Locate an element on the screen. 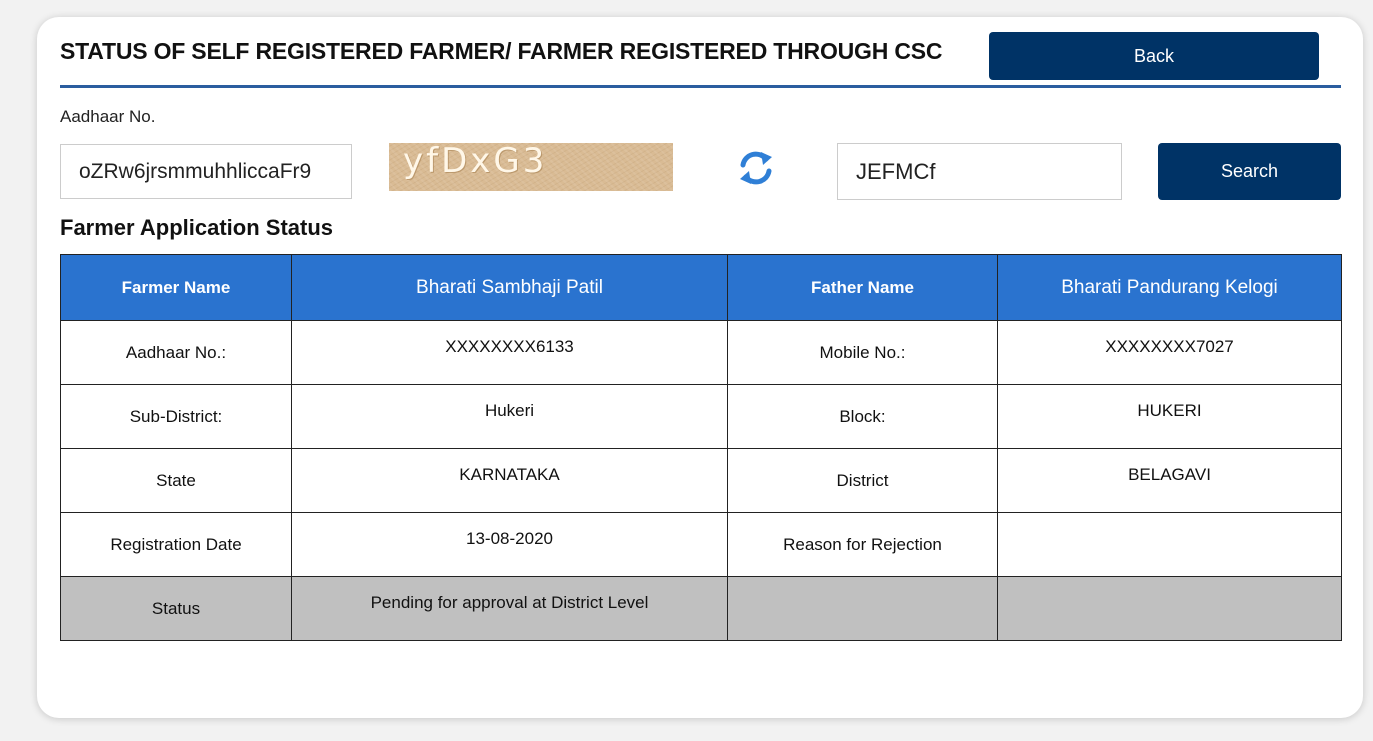  captcha-input is located at coordinates (979, 171).